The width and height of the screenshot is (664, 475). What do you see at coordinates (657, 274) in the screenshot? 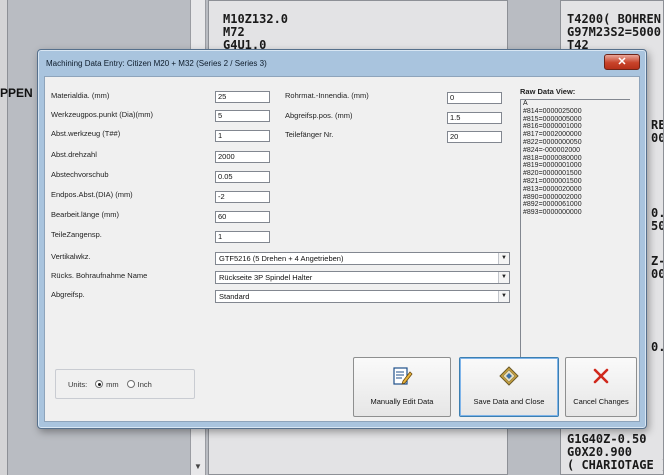
I see `code-fragment: 000` at bounding box center [657, 274].